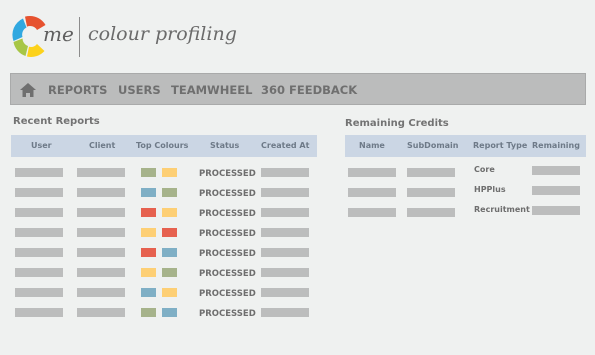 The image size is (595, 355). What do you see at coordinates (77, 90) in the screenshot?
I see `nav-reports: REPORTS` at bounding box center [77, 90].